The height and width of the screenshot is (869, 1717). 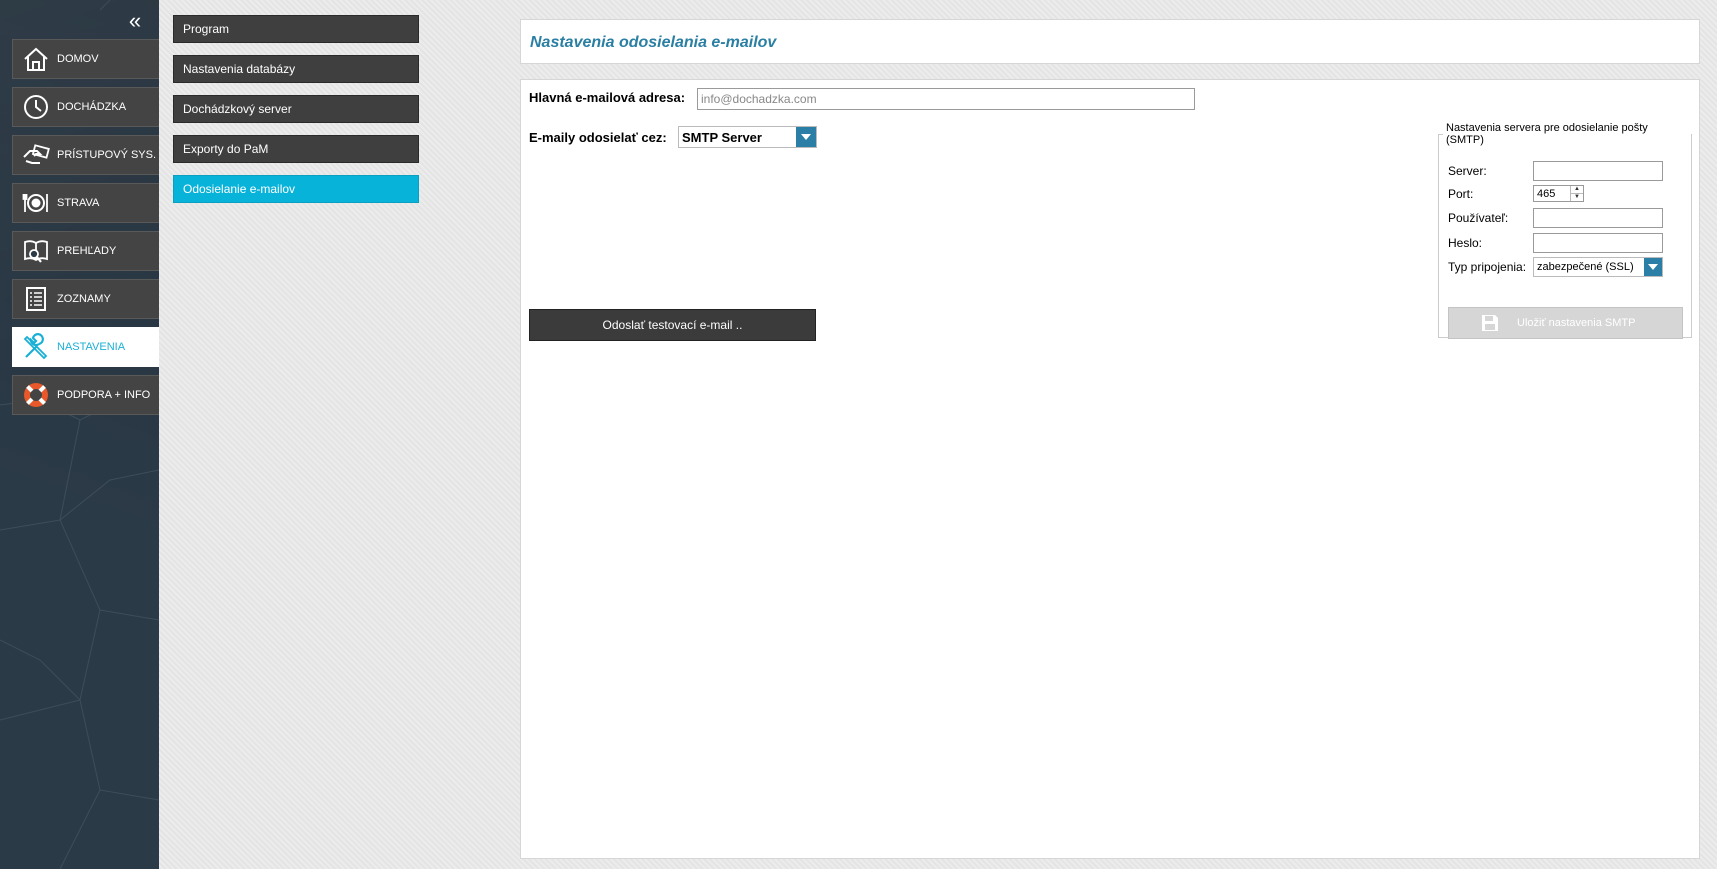 I want to click on submenu-item-nastavenia-databazy: Nastavenia databázy, so click(x=296, y=69).